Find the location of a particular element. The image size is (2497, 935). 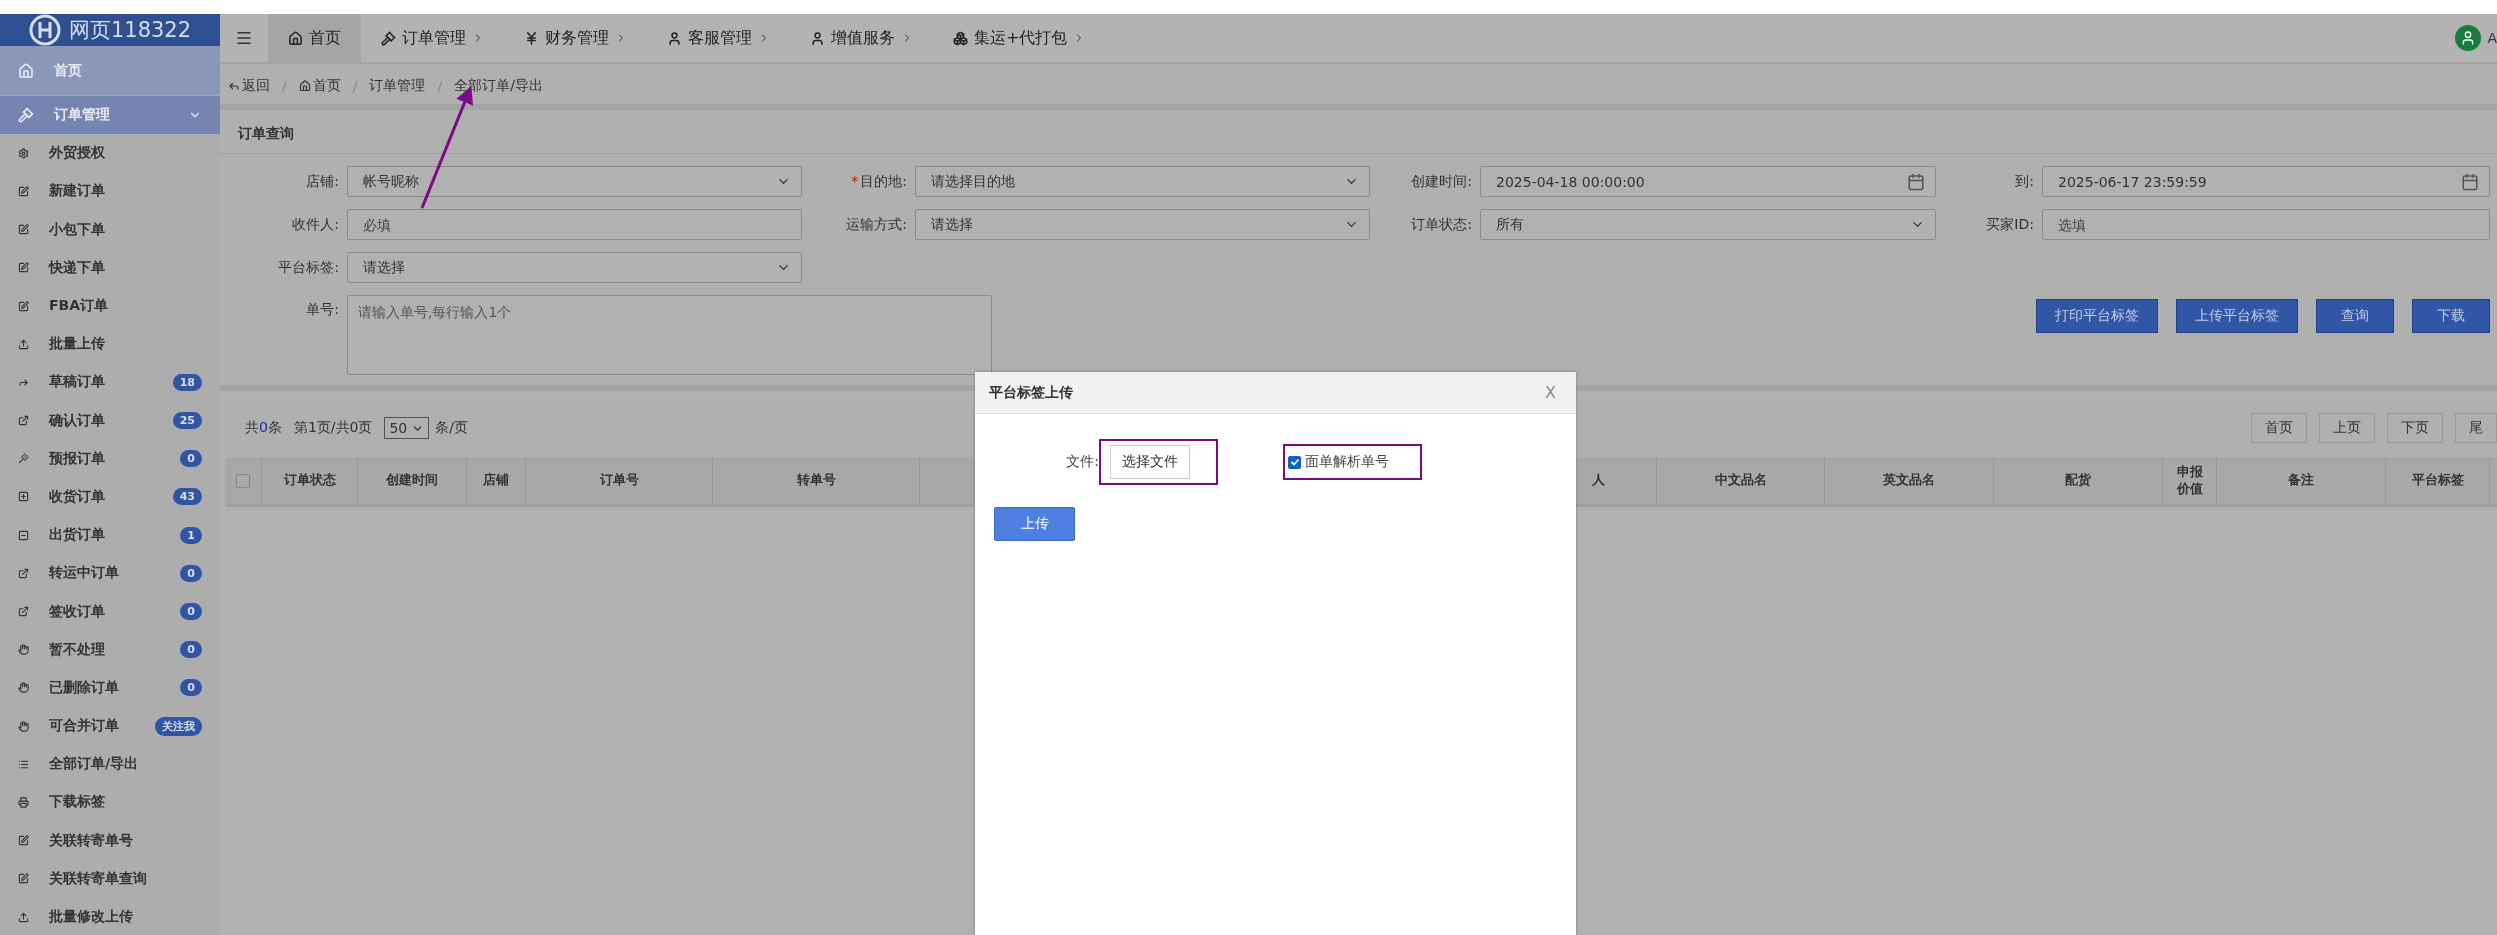

sidebar-item: 全部订单/导出 is located at coordinates (110, 764).